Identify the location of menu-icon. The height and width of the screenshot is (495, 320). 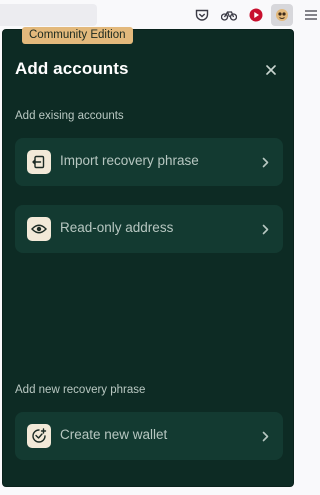
(311, 15).